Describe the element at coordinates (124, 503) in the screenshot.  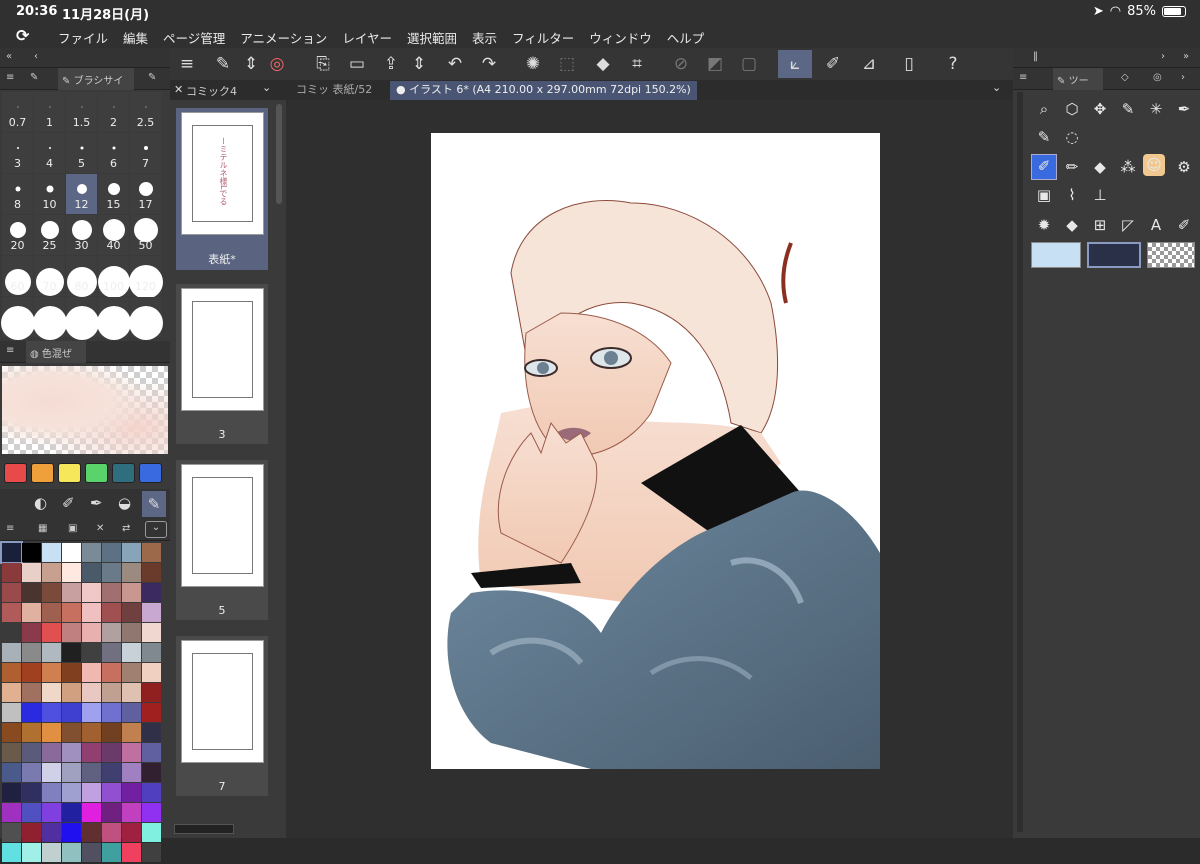
I see `drops-icon: ◒` at that location.